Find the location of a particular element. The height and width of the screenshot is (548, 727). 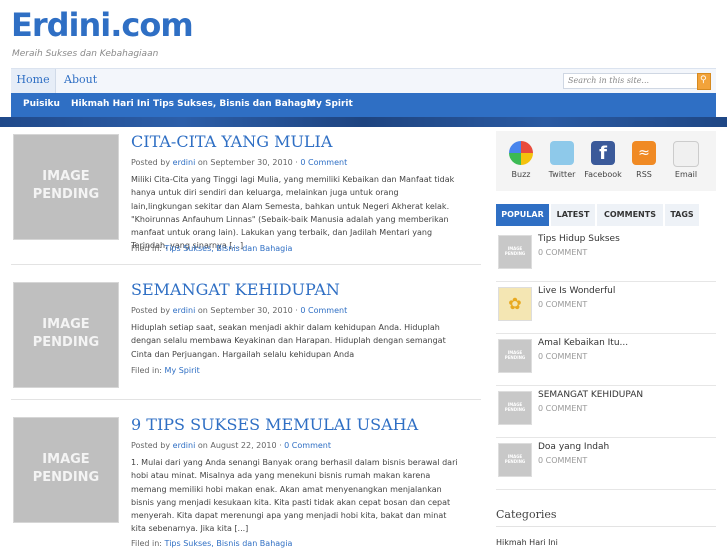

social-bar: Buzz Twitter f Facebook ≈ RSS Email is located at coordinates (606, 161).